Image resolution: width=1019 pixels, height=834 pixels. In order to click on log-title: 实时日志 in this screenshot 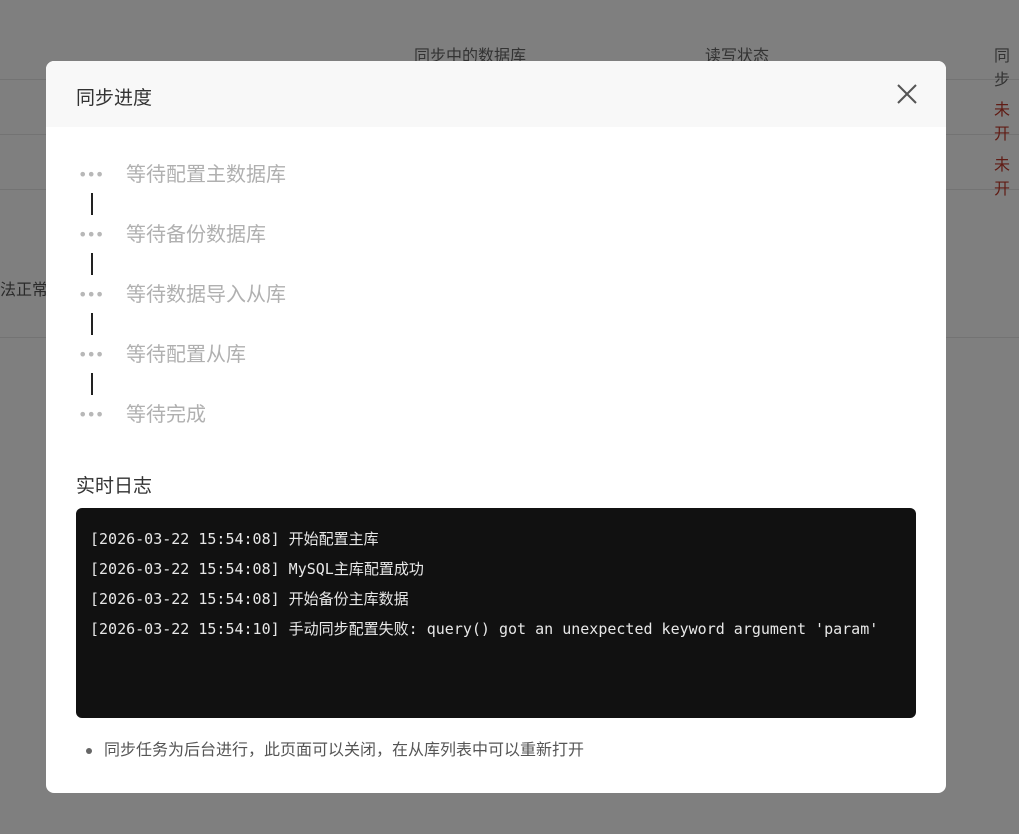, I will do `click(114, 486)`.